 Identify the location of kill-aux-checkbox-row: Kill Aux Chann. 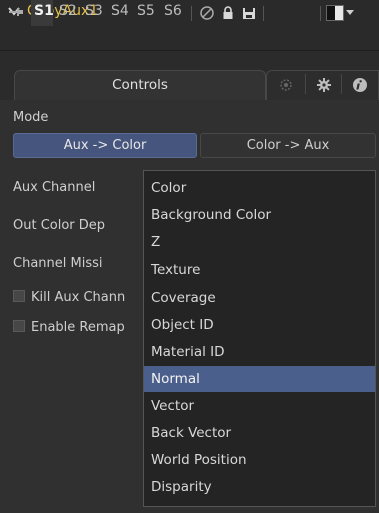
(77, 297).